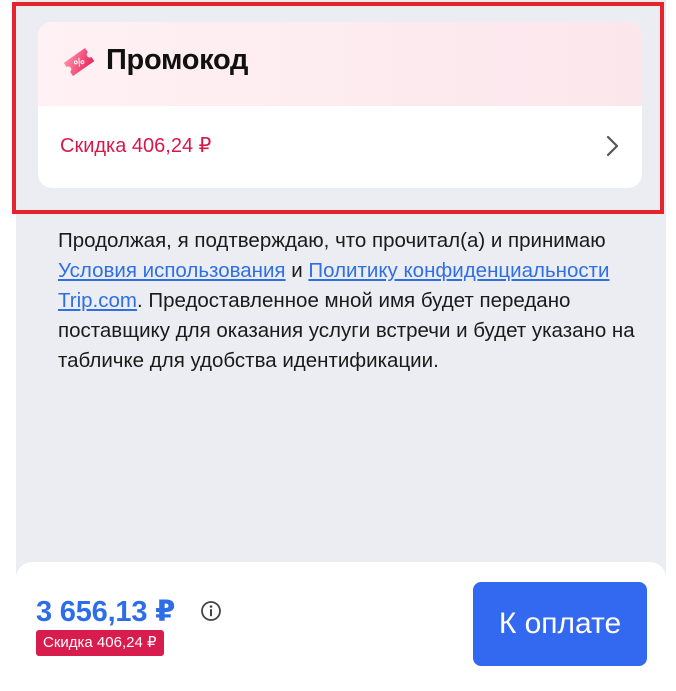 The height and width of the screenshot is (691, 676). Describe the element at coordinates (560, 624) in the screenshot. I see `pay-button: К оплате` at that location.